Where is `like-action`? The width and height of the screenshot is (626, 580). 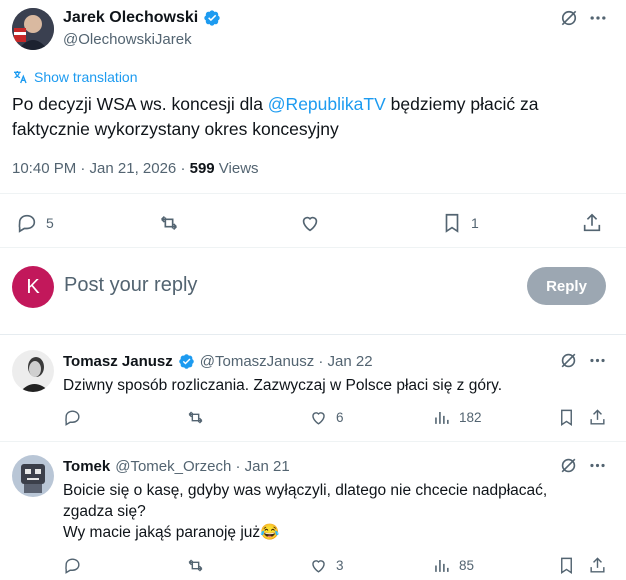
like-action is located at coordinates (314, 223).